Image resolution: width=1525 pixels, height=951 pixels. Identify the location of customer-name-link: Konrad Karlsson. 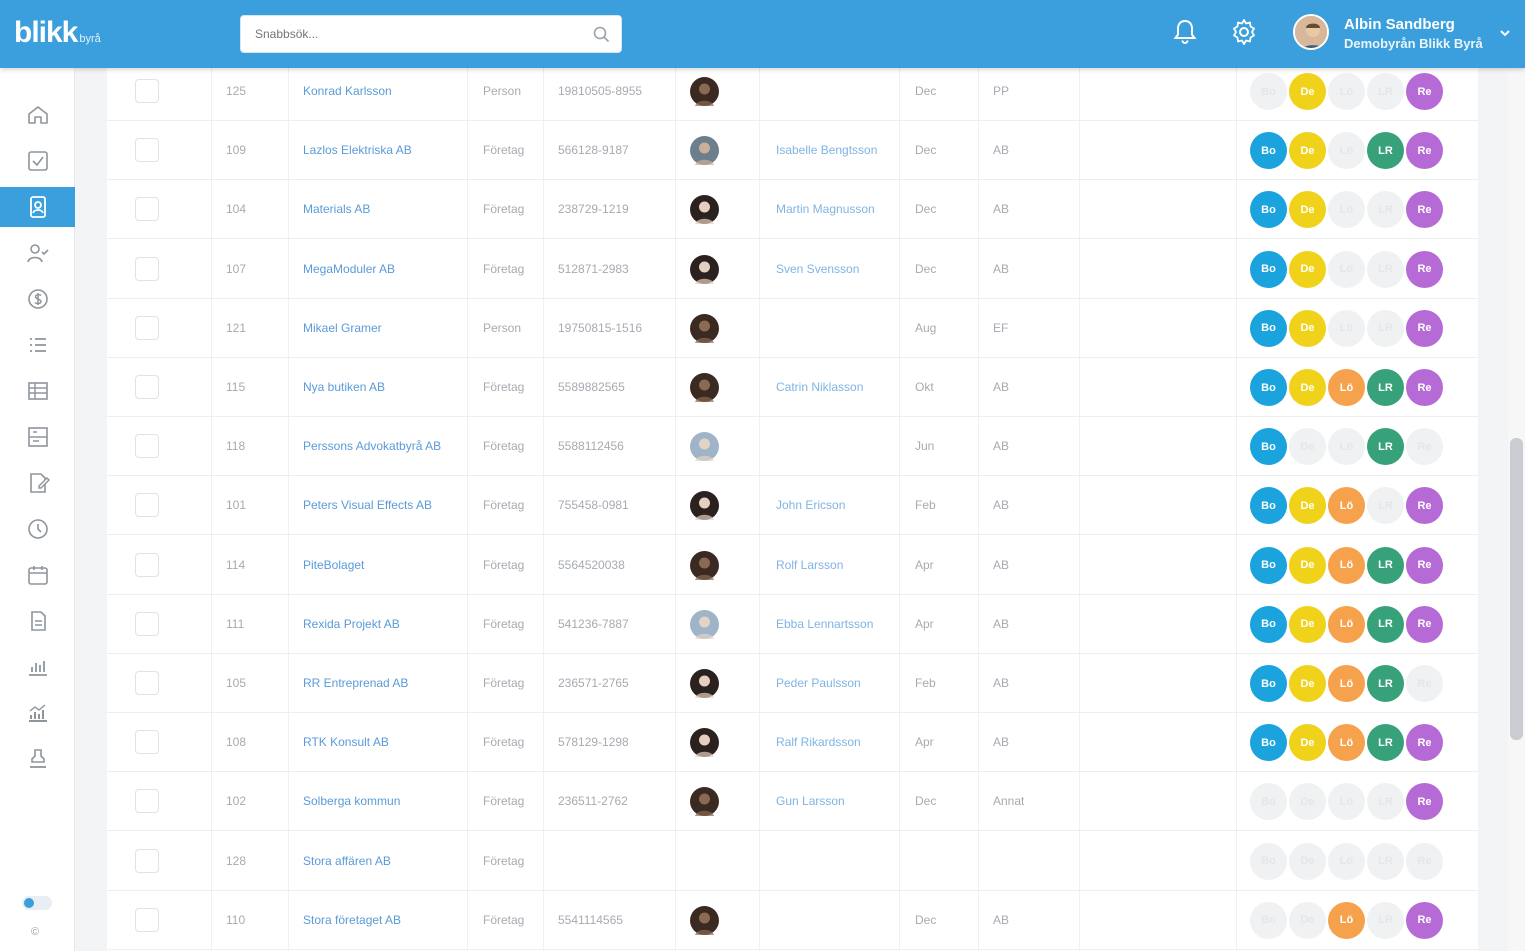
(383, 91).